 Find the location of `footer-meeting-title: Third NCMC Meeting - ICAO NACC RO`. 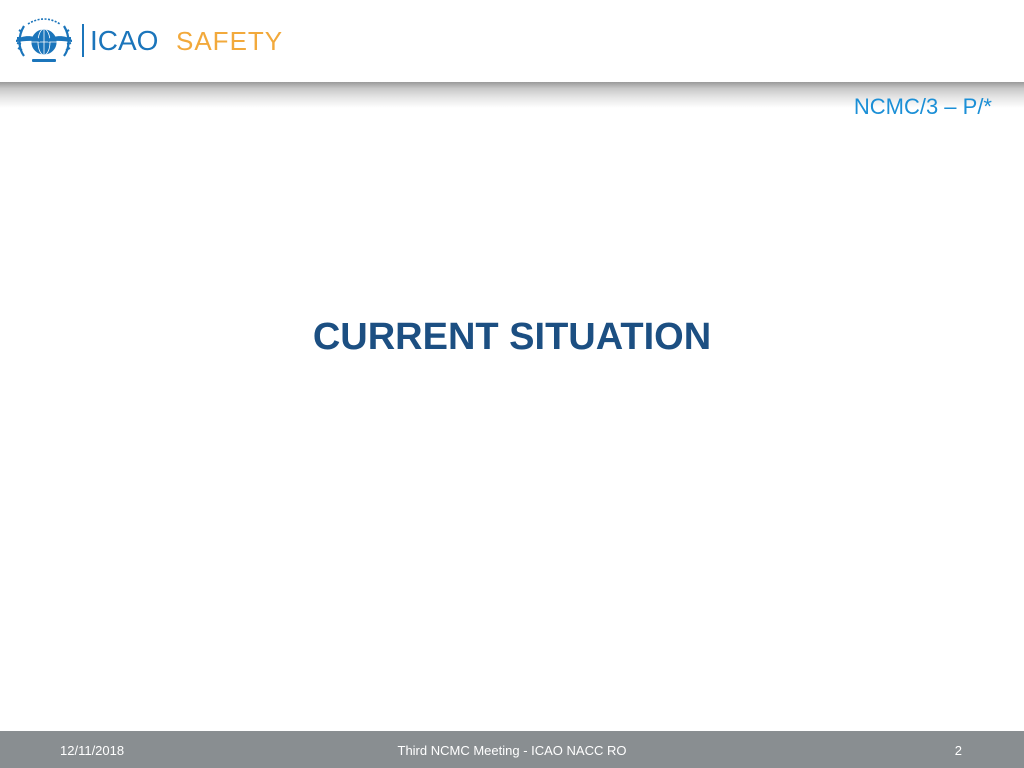

footer-meeting-title: Third NCMC Meeting - ICAO NACC RO is located at coordinates (512, 750).